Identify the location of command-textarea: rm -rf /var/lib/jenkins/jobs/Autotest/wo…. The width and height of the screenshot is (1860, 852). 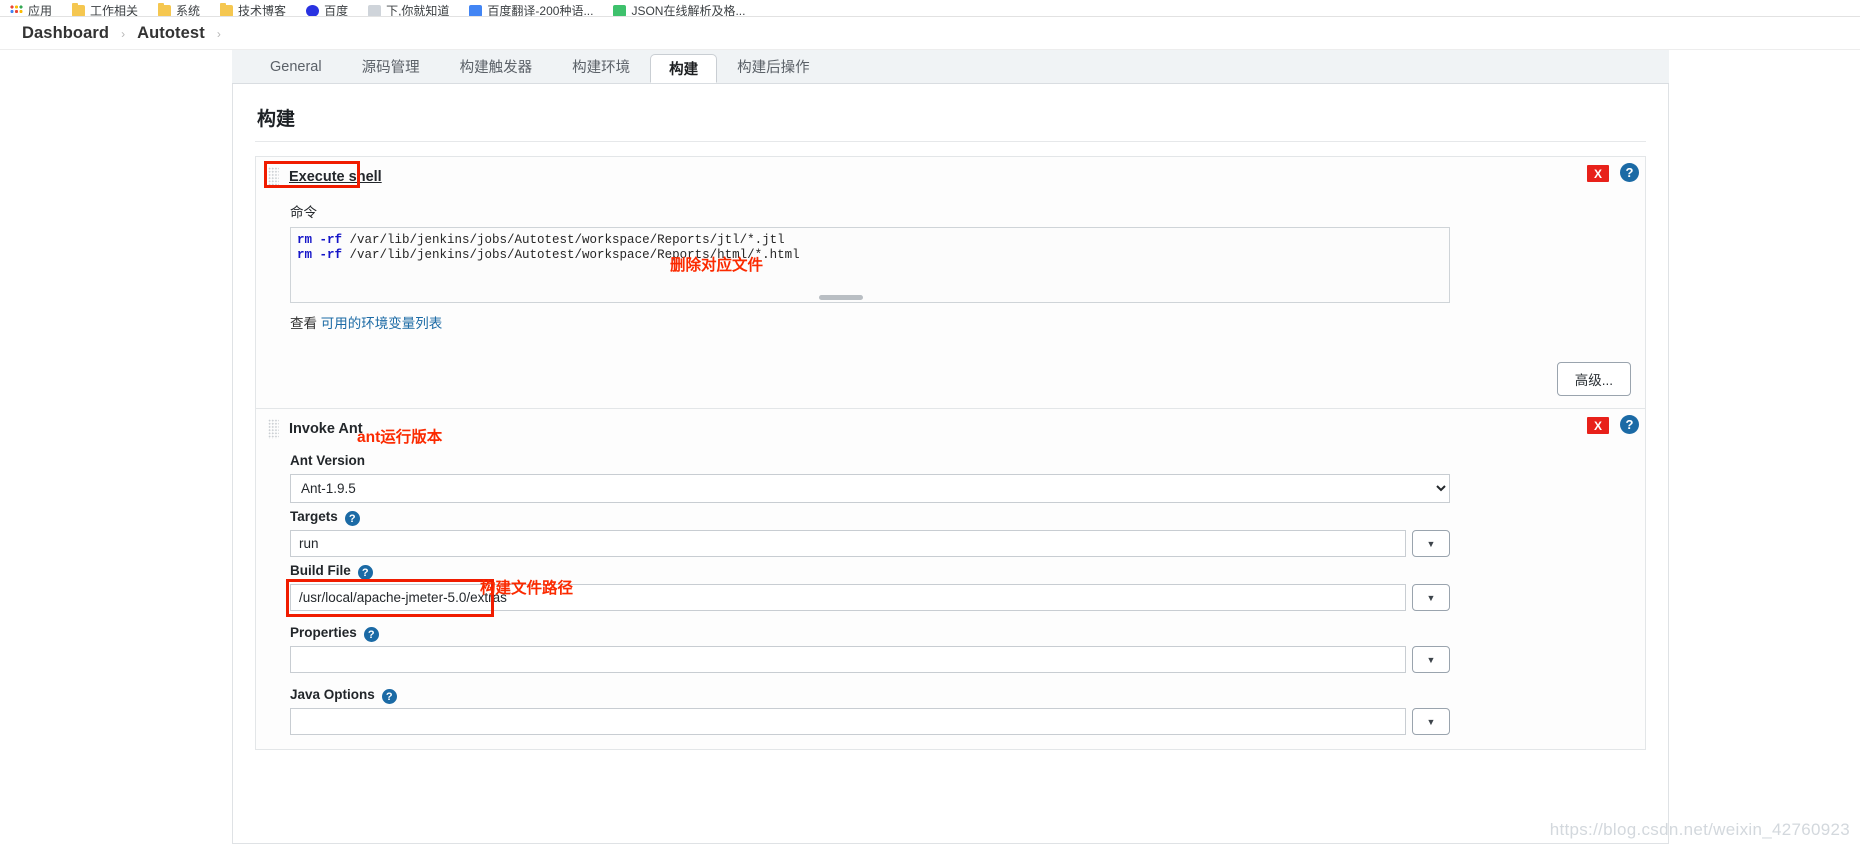
(870, 265).